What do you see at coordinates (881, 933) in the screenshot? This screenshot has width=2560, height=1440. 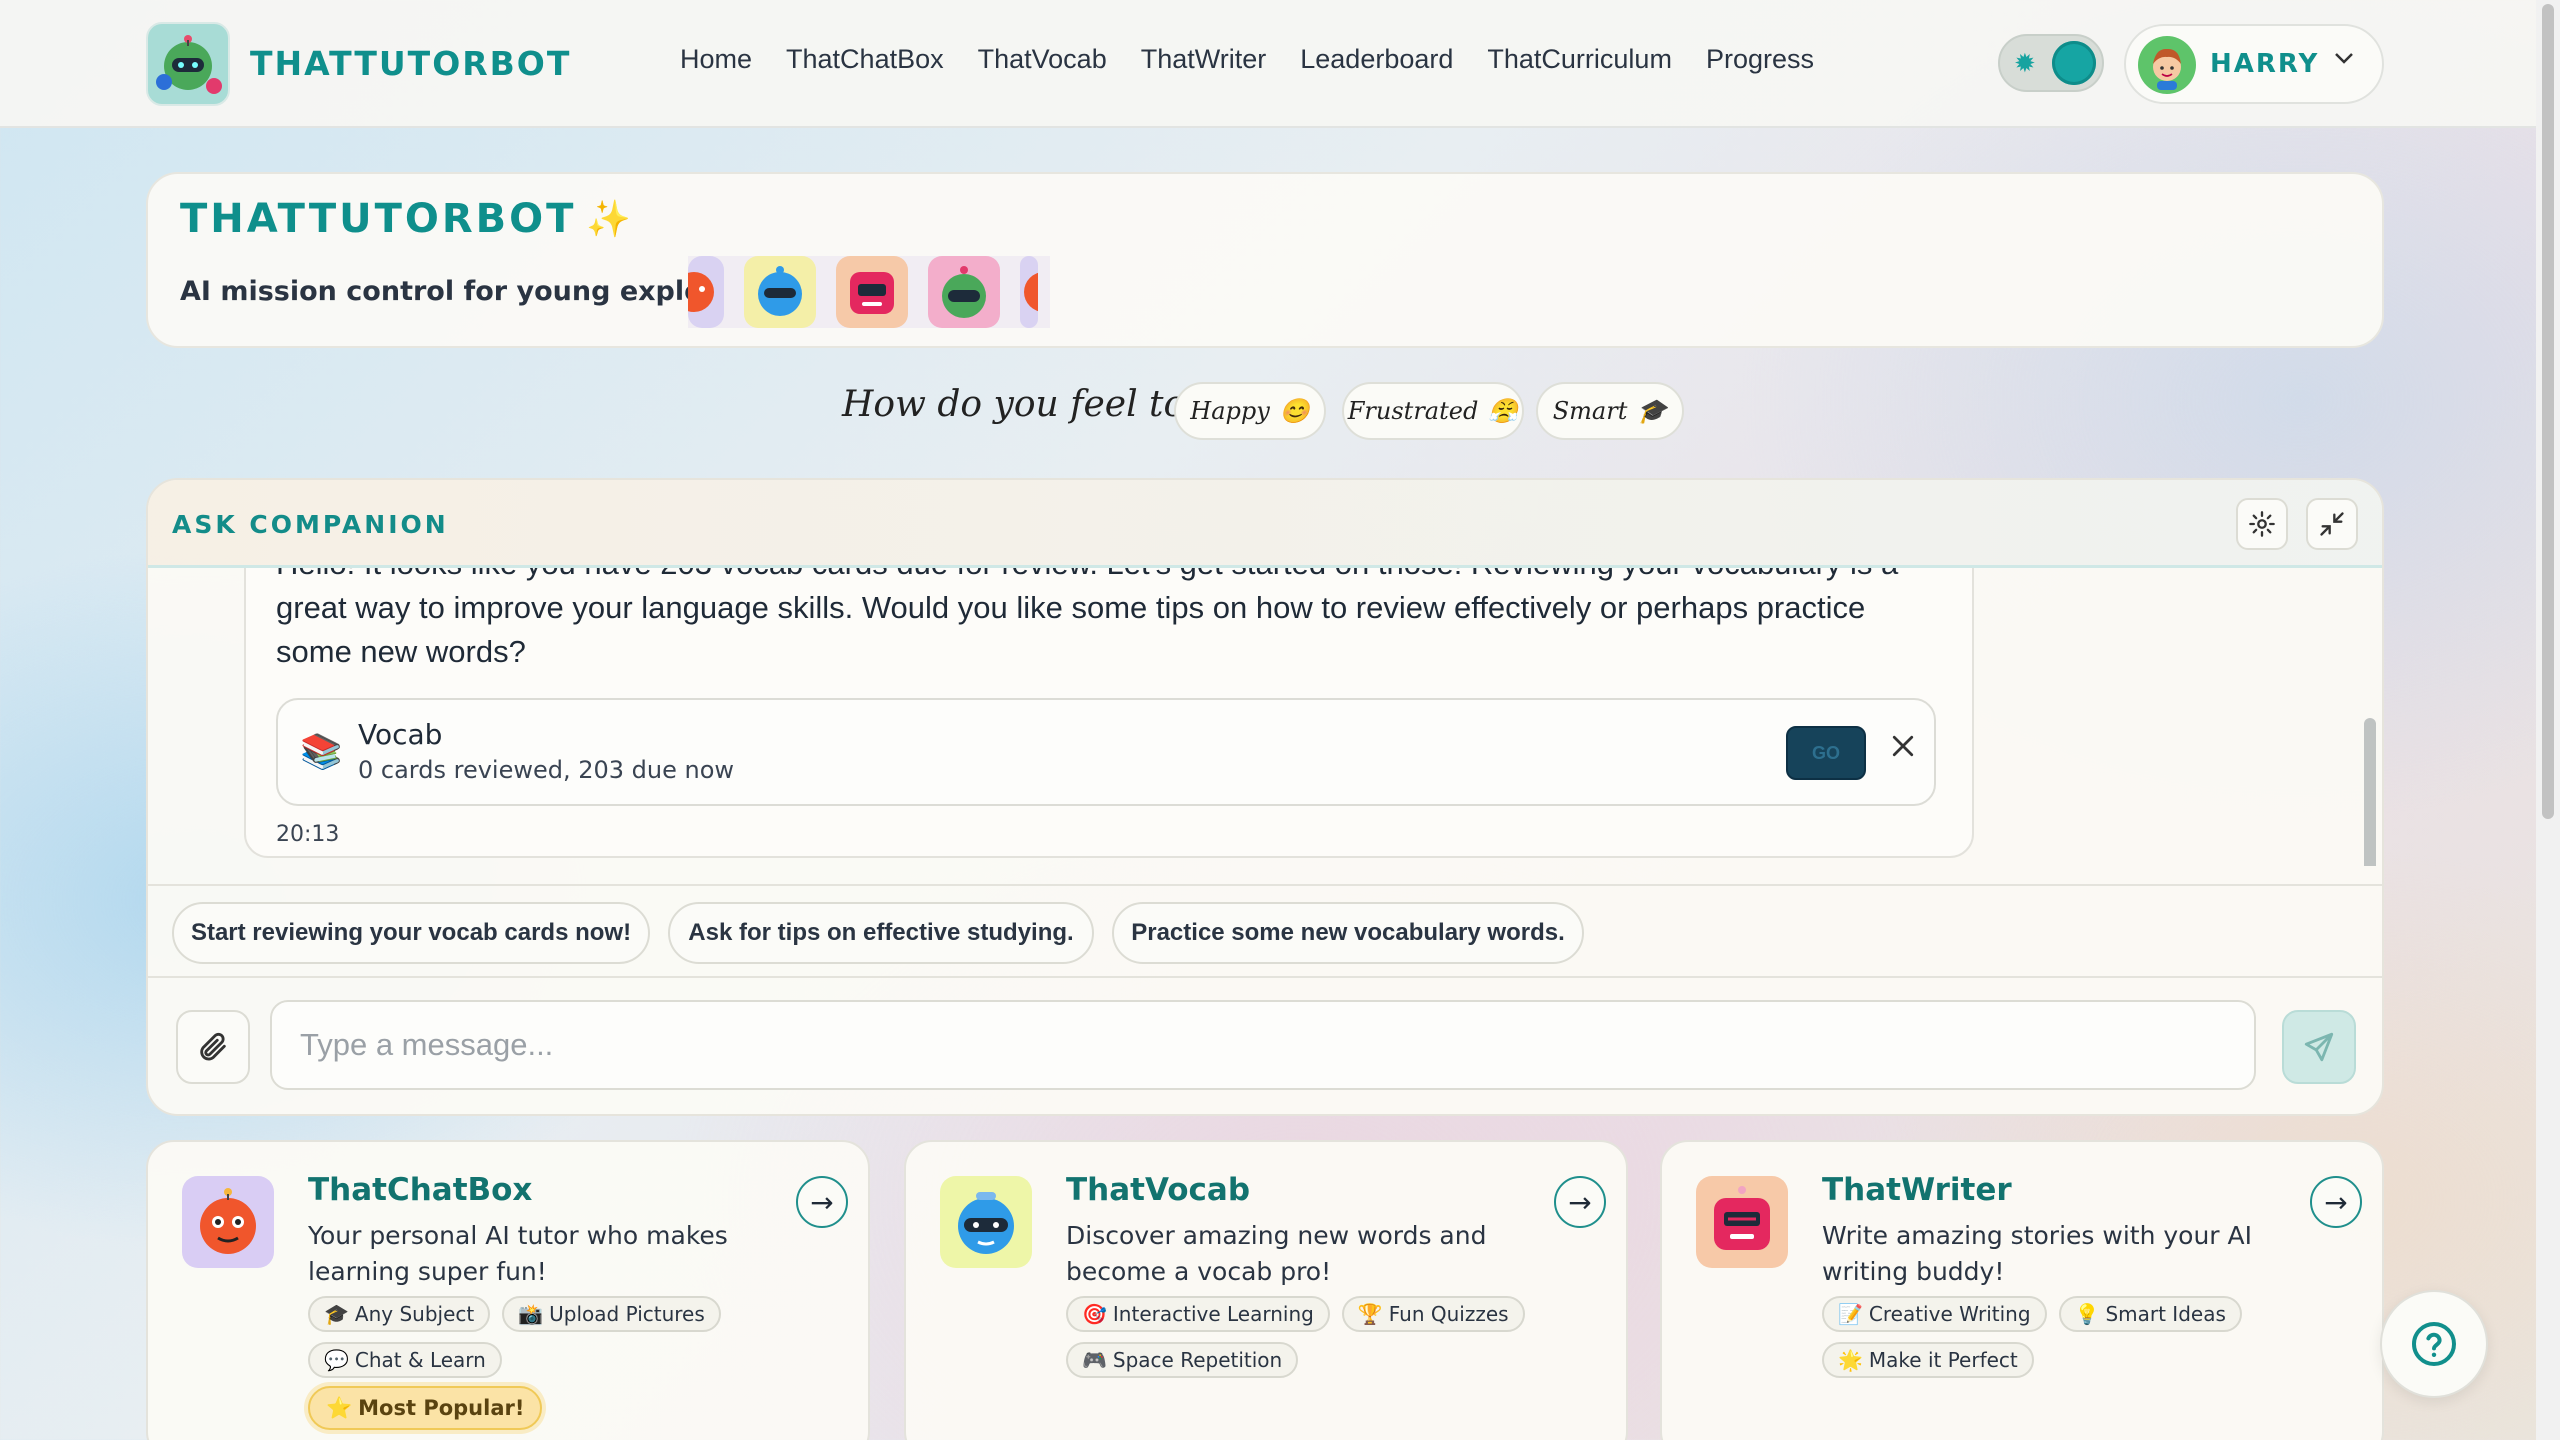 I see `suggestion-chip: Ask for tips on effective studying.` at bounding box center [881, 933].